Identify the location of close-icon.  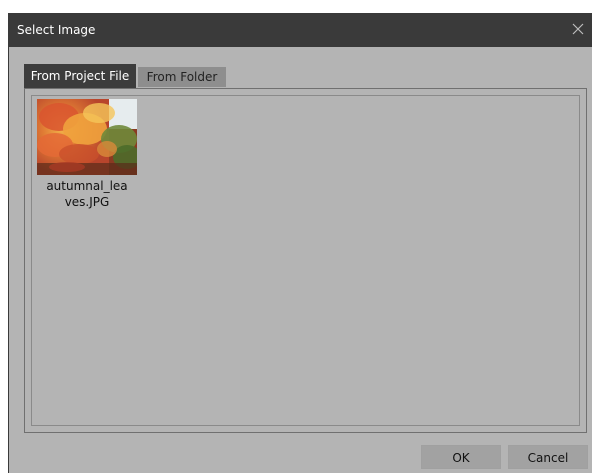
(578, 29).